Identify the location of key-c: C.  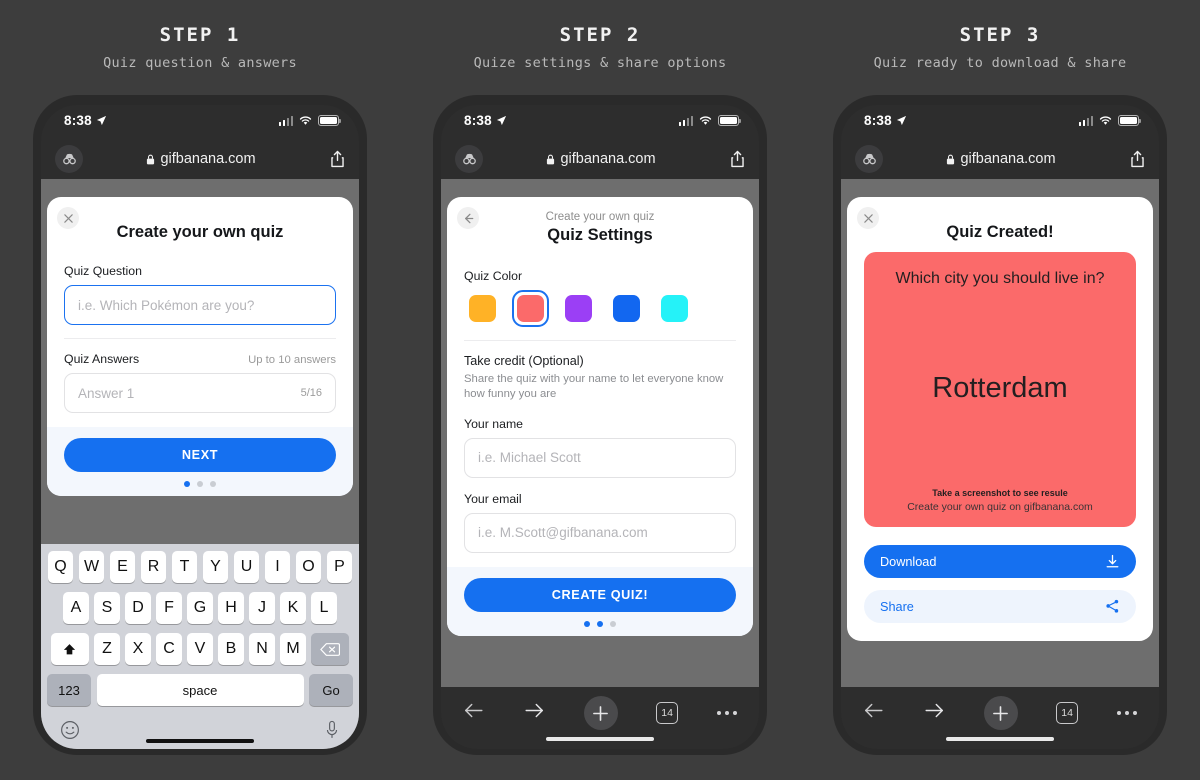
(169, 649).